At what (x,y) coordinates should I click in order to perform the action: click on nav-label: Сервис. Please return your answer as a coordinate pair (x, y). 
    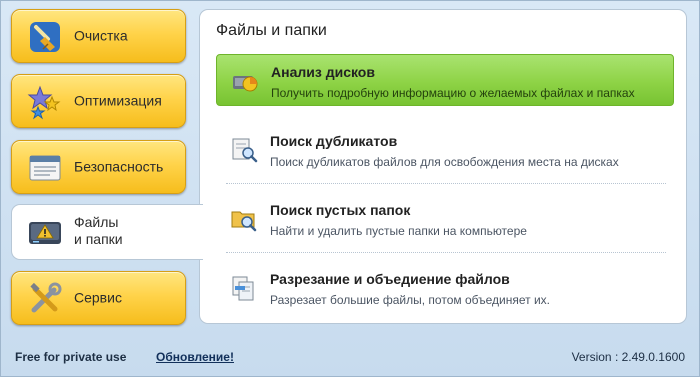
    Looking at the image, I should click on (98, 297).